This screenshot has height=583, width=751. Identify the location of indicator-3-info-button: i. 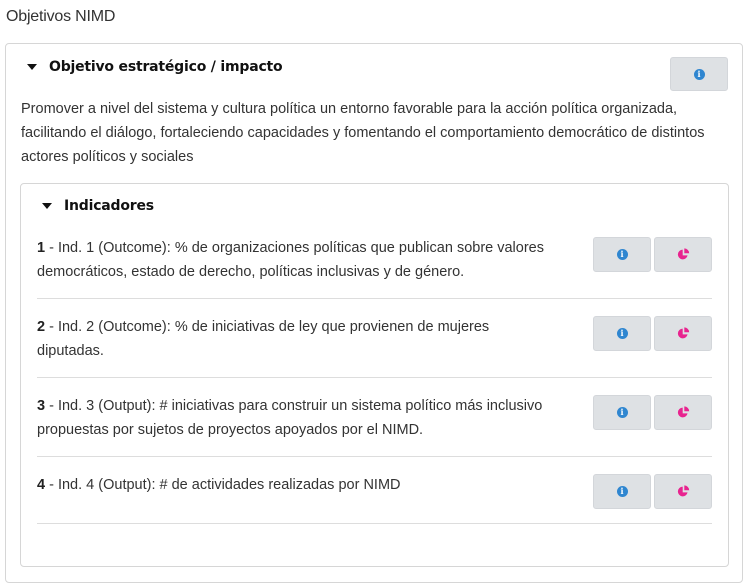
(622, 412).